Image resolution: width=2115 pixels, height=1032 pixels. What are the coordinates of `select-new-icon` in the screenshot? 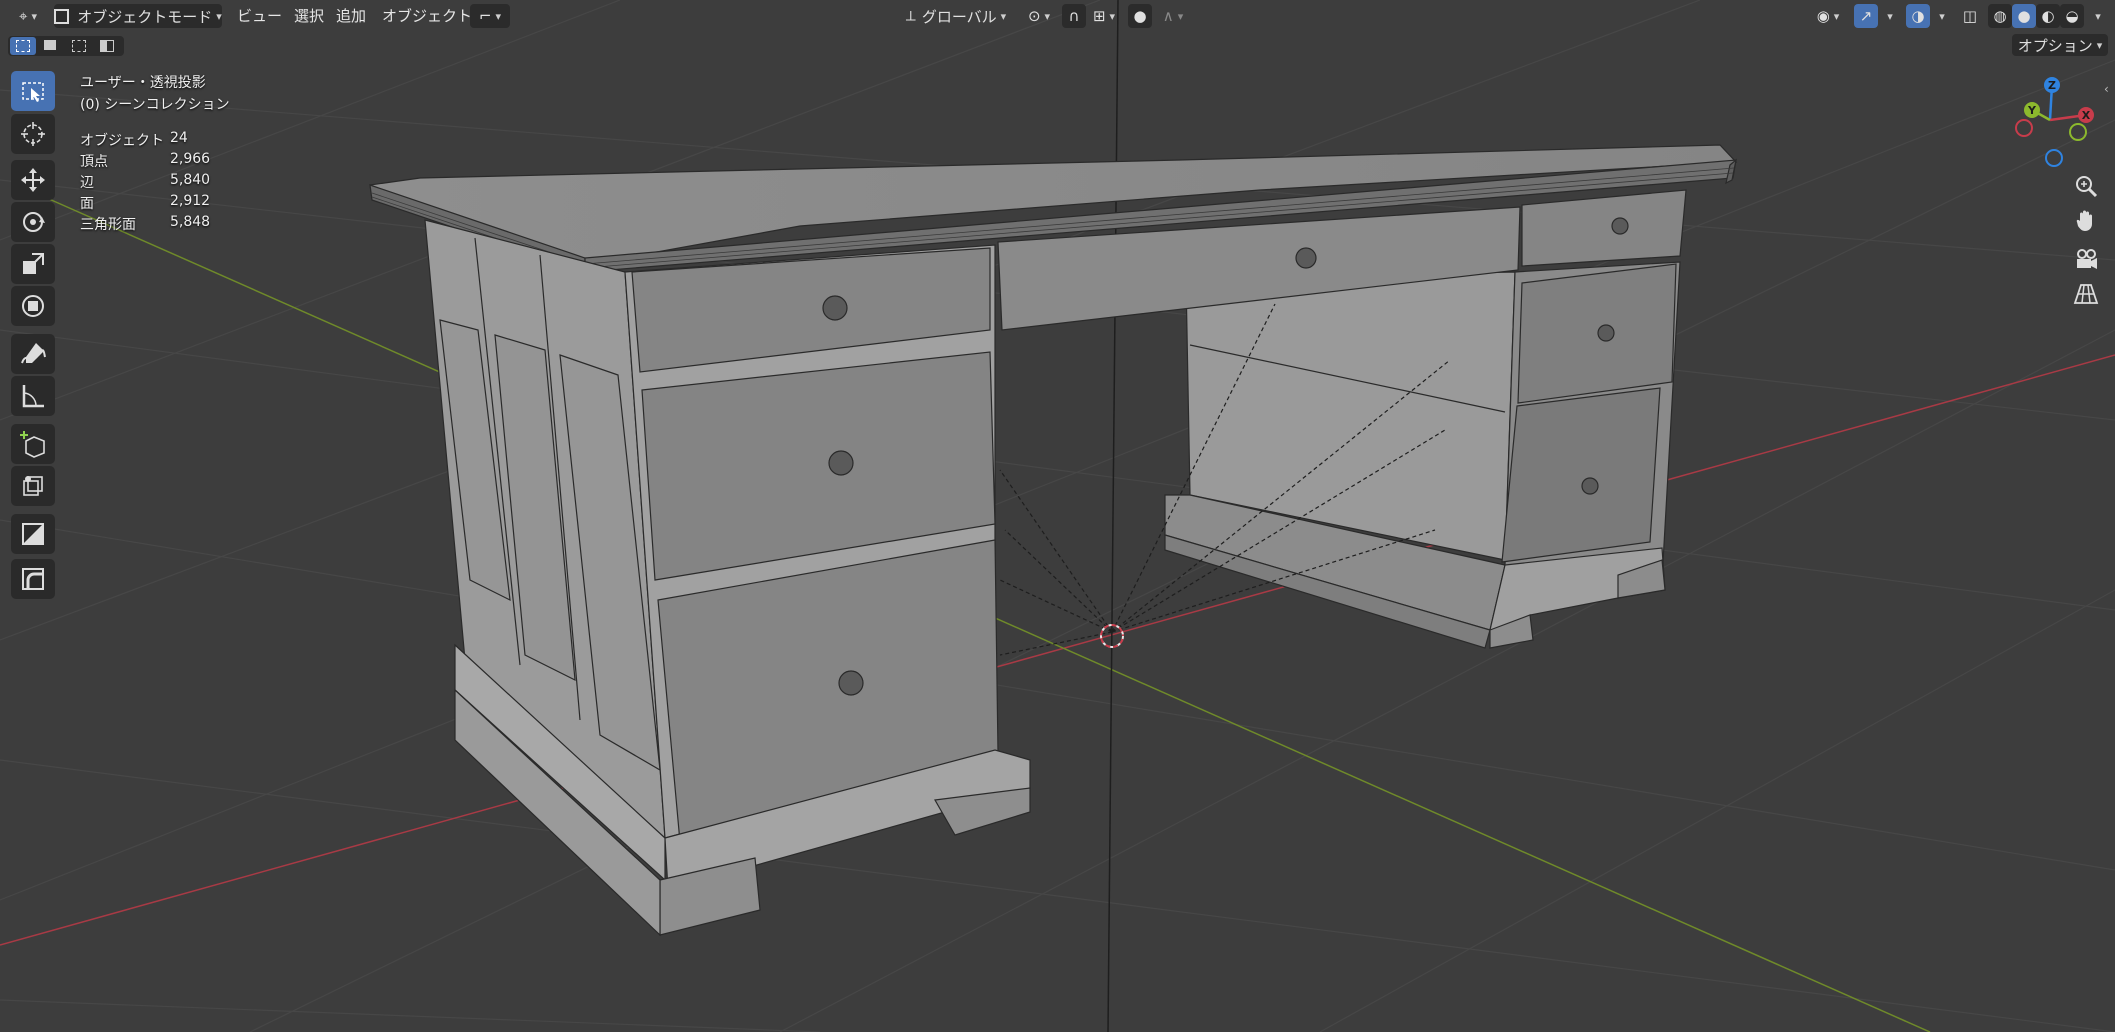 It's located at (23, 46).